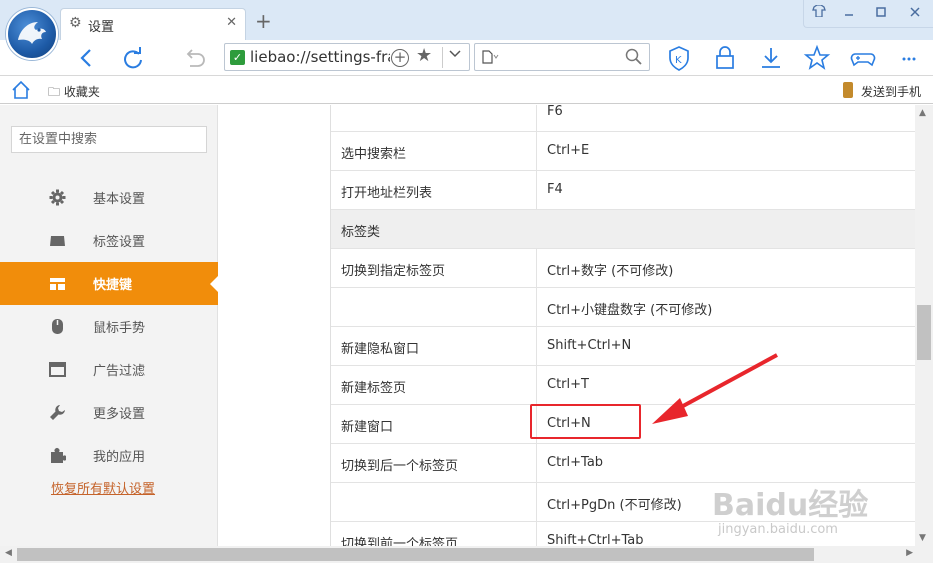  What do you see at coordinates (589, 345) in the screenshot?
I see `shortcut-key: Shift+Ctrl+N` at bounding box center [589, 345].